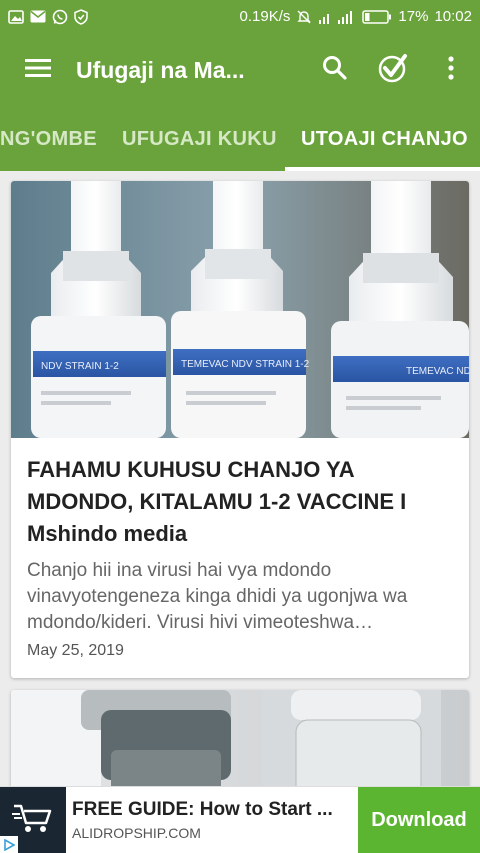  I want to click on shopping-cart-icon, so click(33, 820).